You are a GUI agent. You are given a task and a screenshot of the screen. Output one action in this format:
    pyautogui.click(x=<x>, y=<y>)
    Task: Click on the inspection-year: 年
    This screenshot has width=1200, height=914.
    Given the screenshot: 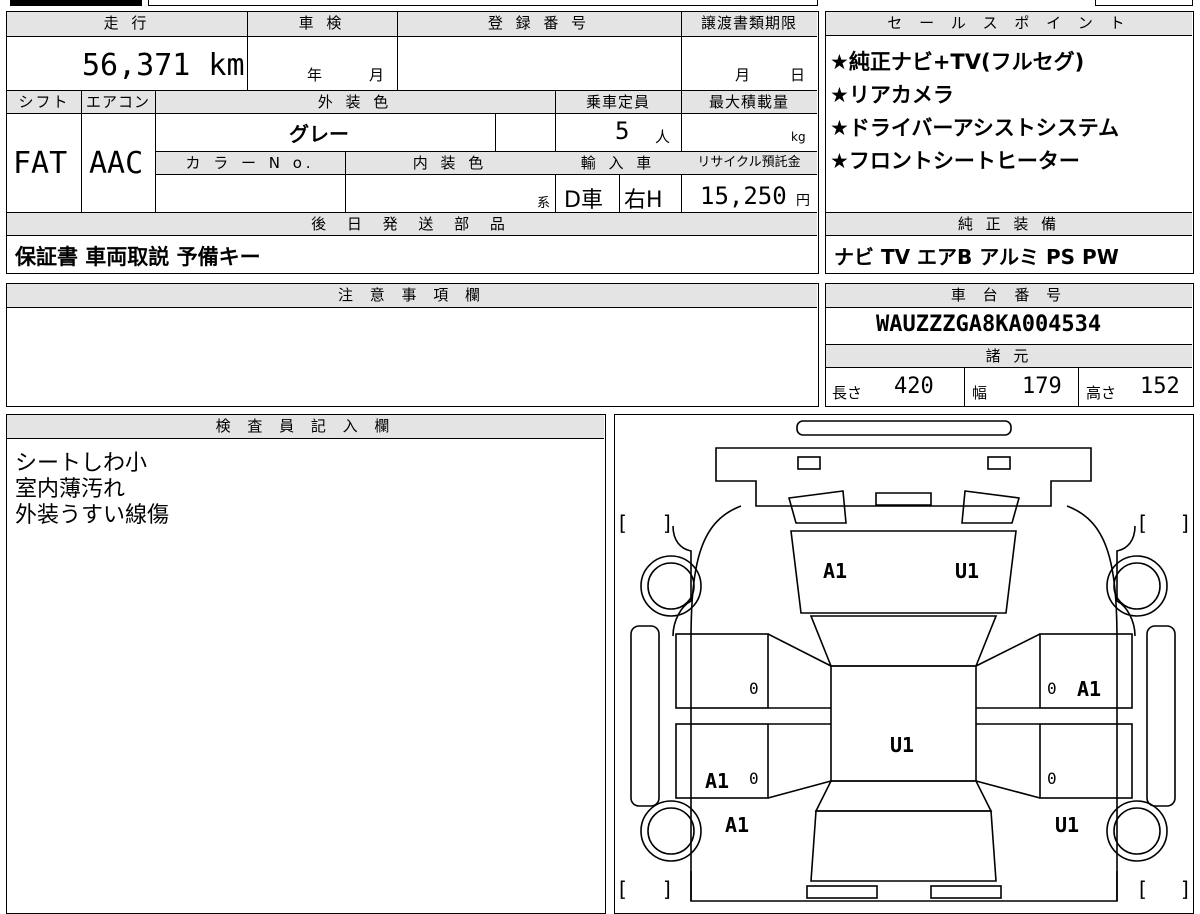 What is the action you would take?
    pyautogui.click(x=315, y=75)
    